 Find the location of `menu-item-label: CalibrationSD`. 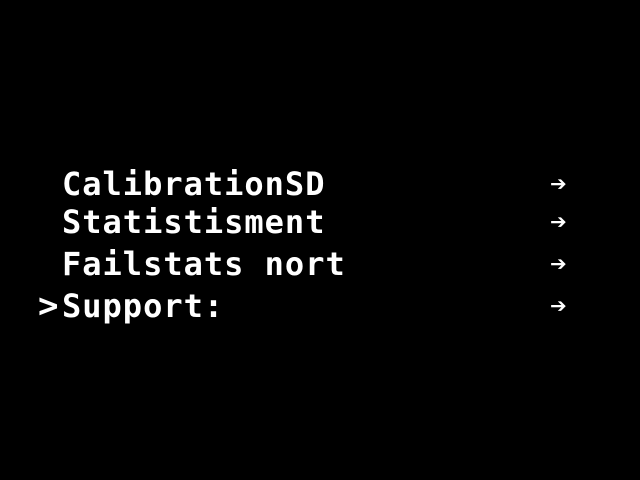

menu-item-label: CalibrationSD is located at coordinates (194, 184).